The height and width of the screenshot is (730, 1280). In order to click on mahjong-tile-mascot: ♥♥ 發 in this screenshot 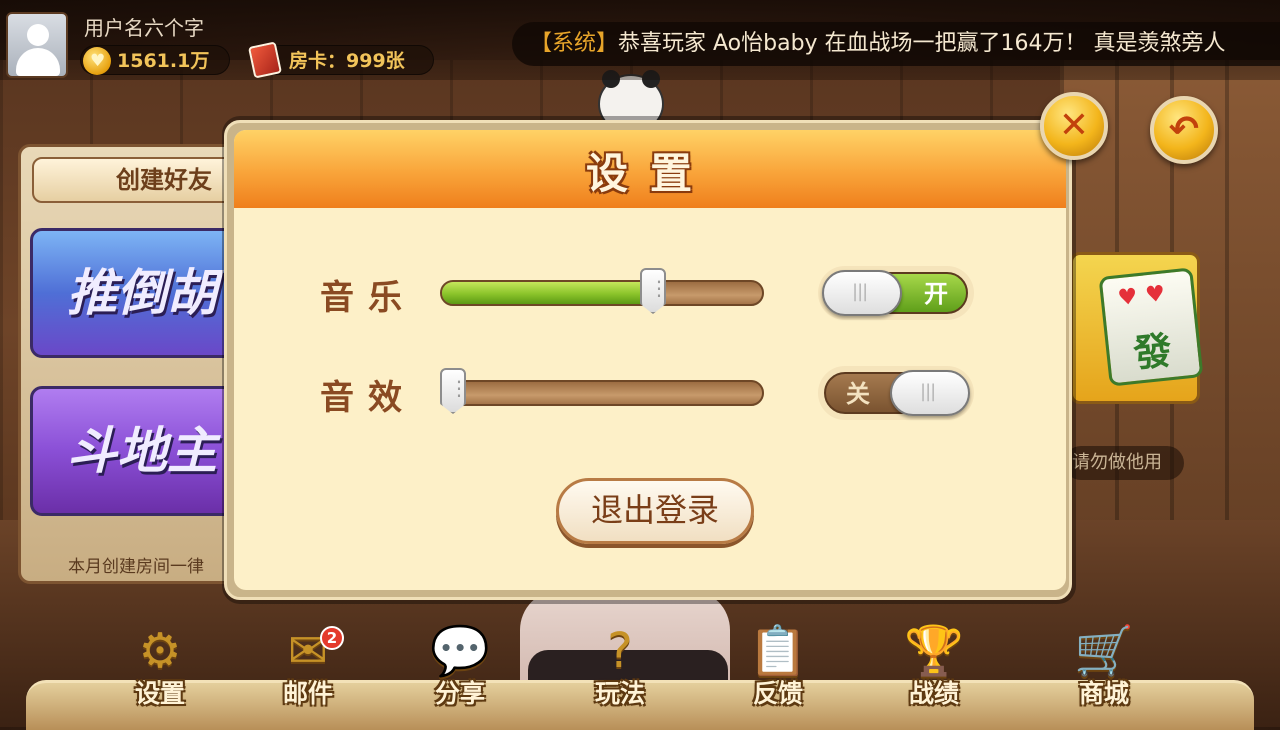, I will do `click(1151, 327)`.